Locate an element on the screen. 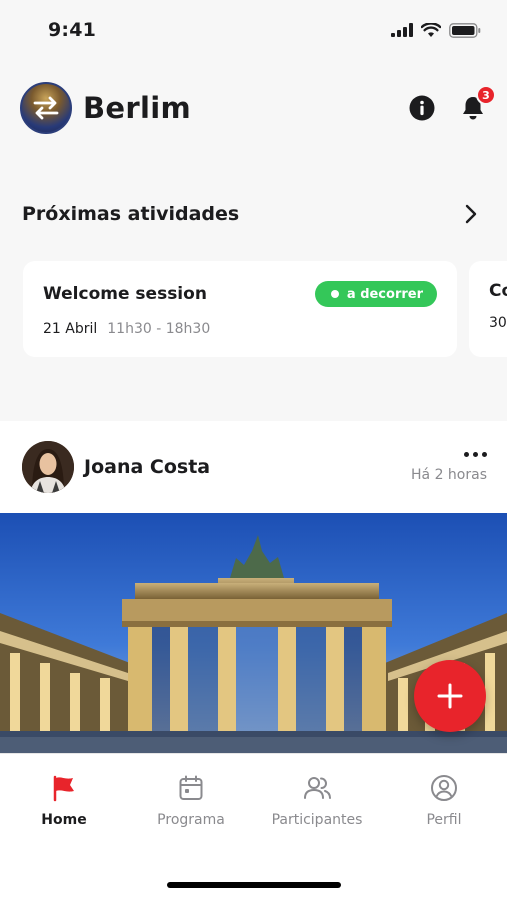  battery-icon is located at coordinates (465, 30).